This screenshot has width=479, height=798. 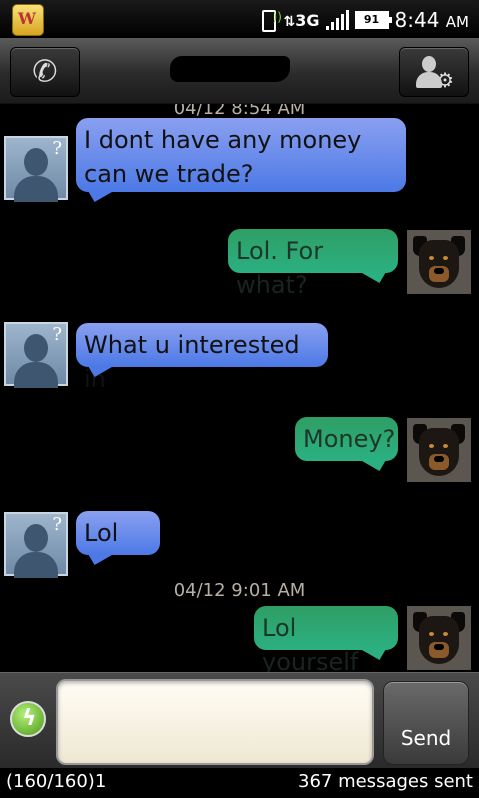 I want to click on contact-settings-icon: ⚙, so click(x=435, y=73).